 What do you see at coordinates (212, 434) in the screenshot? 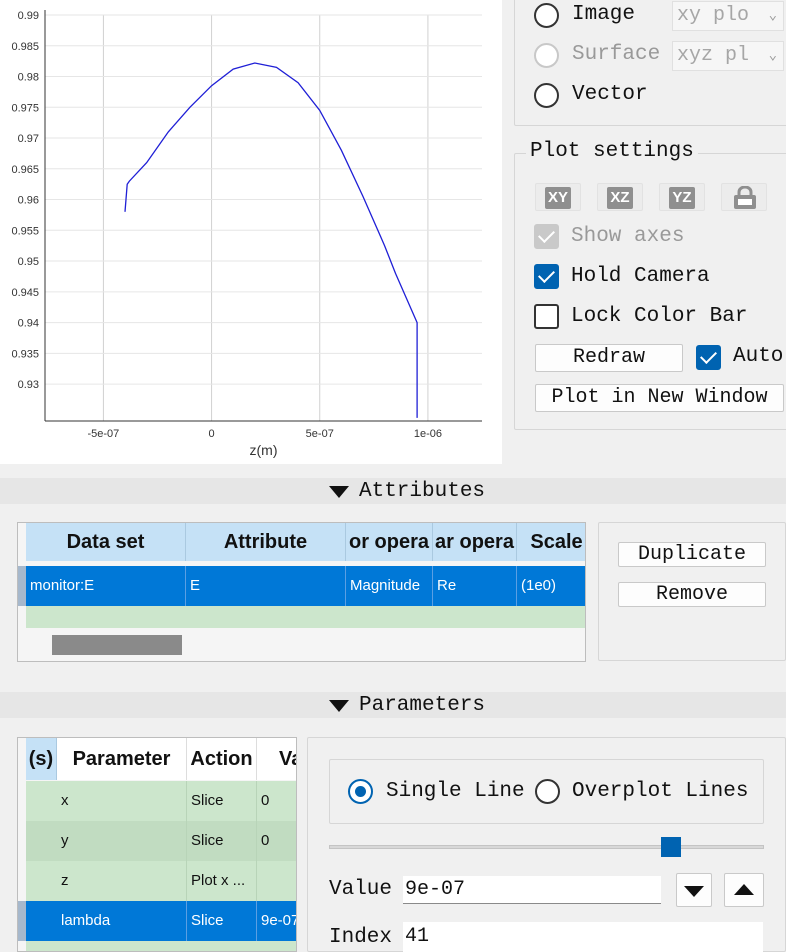
I see `x-tick-label: 0` at bounding box center [212, 434].